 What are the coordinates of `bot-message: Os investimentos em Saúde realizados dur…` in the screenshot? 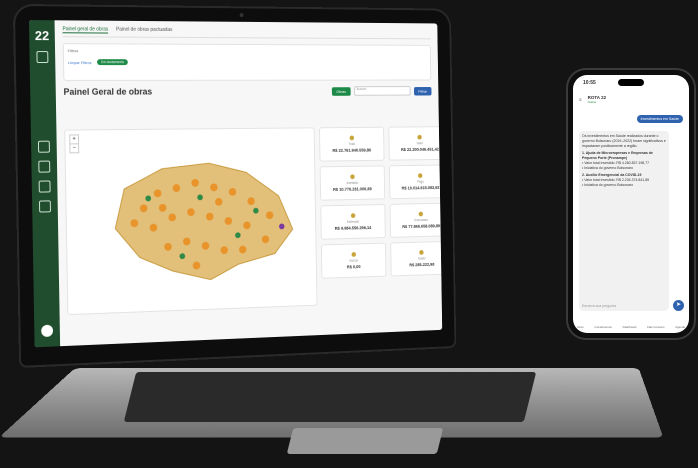 It's located at (624, 219).